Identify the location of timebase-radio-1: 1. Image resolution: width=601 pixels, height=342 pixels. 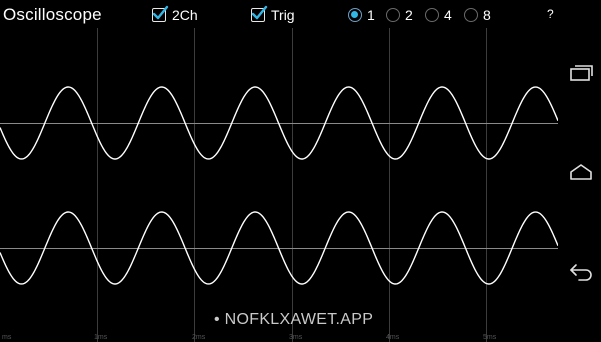
(361, 15).